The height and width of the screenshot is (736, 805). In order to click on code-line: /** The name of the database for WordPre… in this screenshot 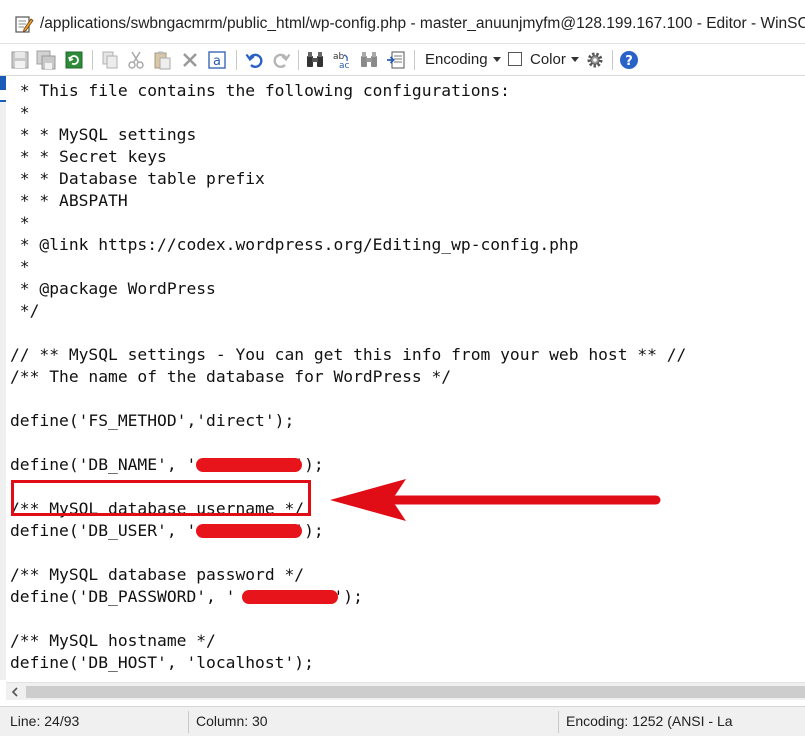, I will do `click(231, 376)`.